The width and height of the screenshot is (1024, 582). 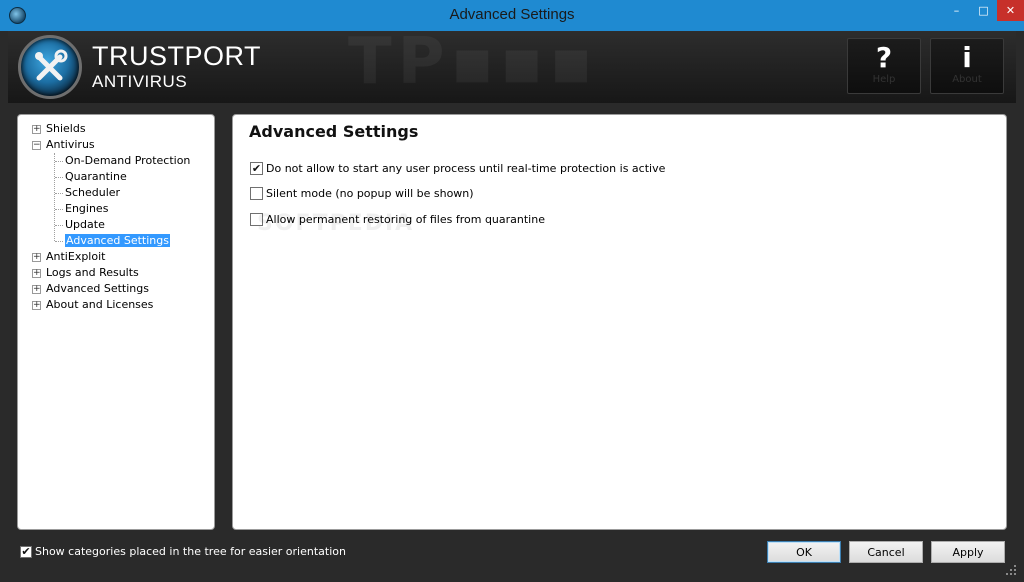 I want to click on header-background-pattern: TP▪▪▪, so click(x=473, y=65).